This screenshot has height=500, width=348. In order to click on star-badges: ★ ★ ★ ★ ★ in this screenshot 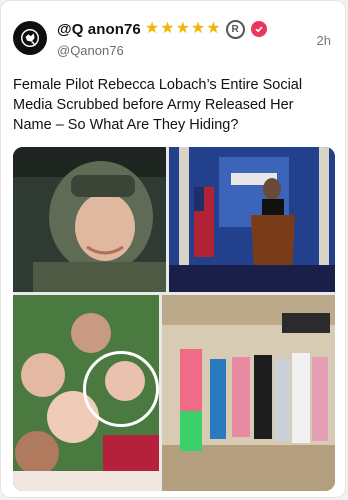, I will do `click(183, 29)`.